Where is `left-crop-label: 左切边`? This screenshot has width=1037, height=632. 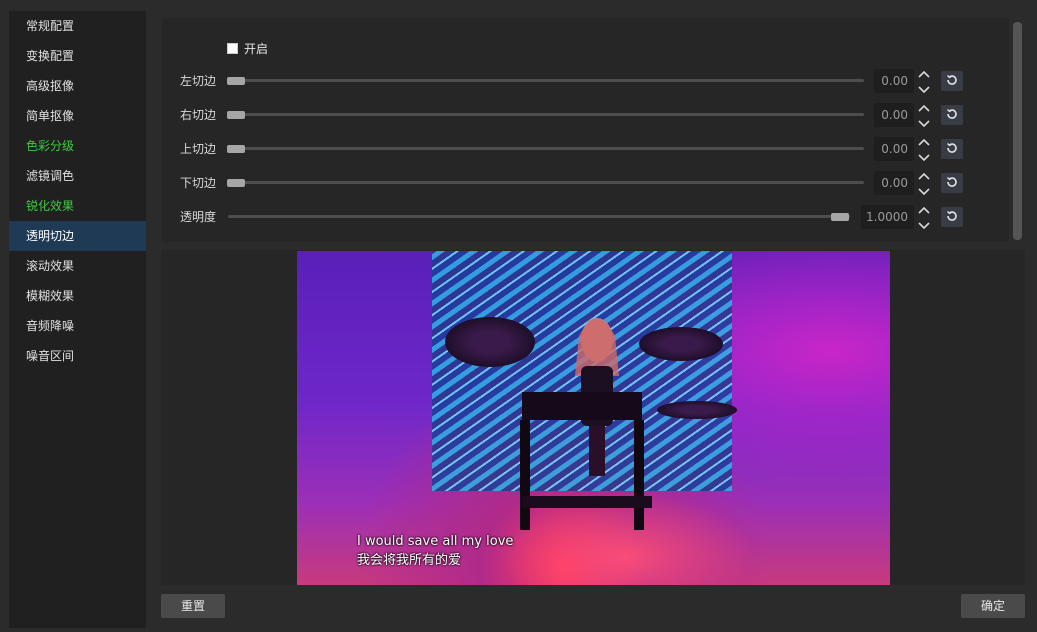 left-crop-label: 左切边 is located at coordinates (198, 81).